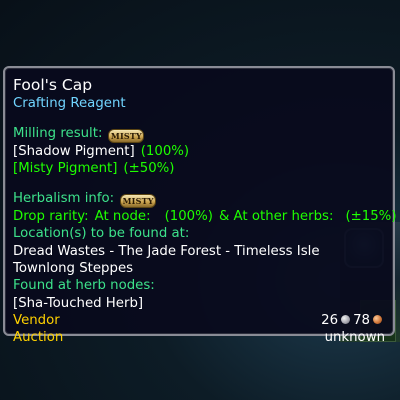 The height and width of the screenshot is (400, 400). Describe the element at coordinates (53, 85) in the screenshot. I see `item-title: Fool's Cap` at that location.